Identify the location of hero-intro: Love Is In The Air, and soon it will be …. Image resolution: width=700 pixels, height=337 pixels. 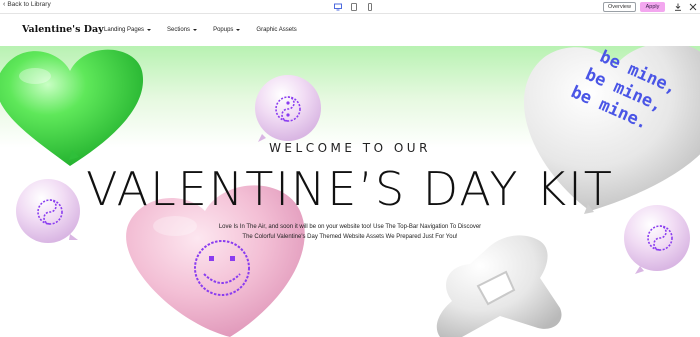
(350, 232).